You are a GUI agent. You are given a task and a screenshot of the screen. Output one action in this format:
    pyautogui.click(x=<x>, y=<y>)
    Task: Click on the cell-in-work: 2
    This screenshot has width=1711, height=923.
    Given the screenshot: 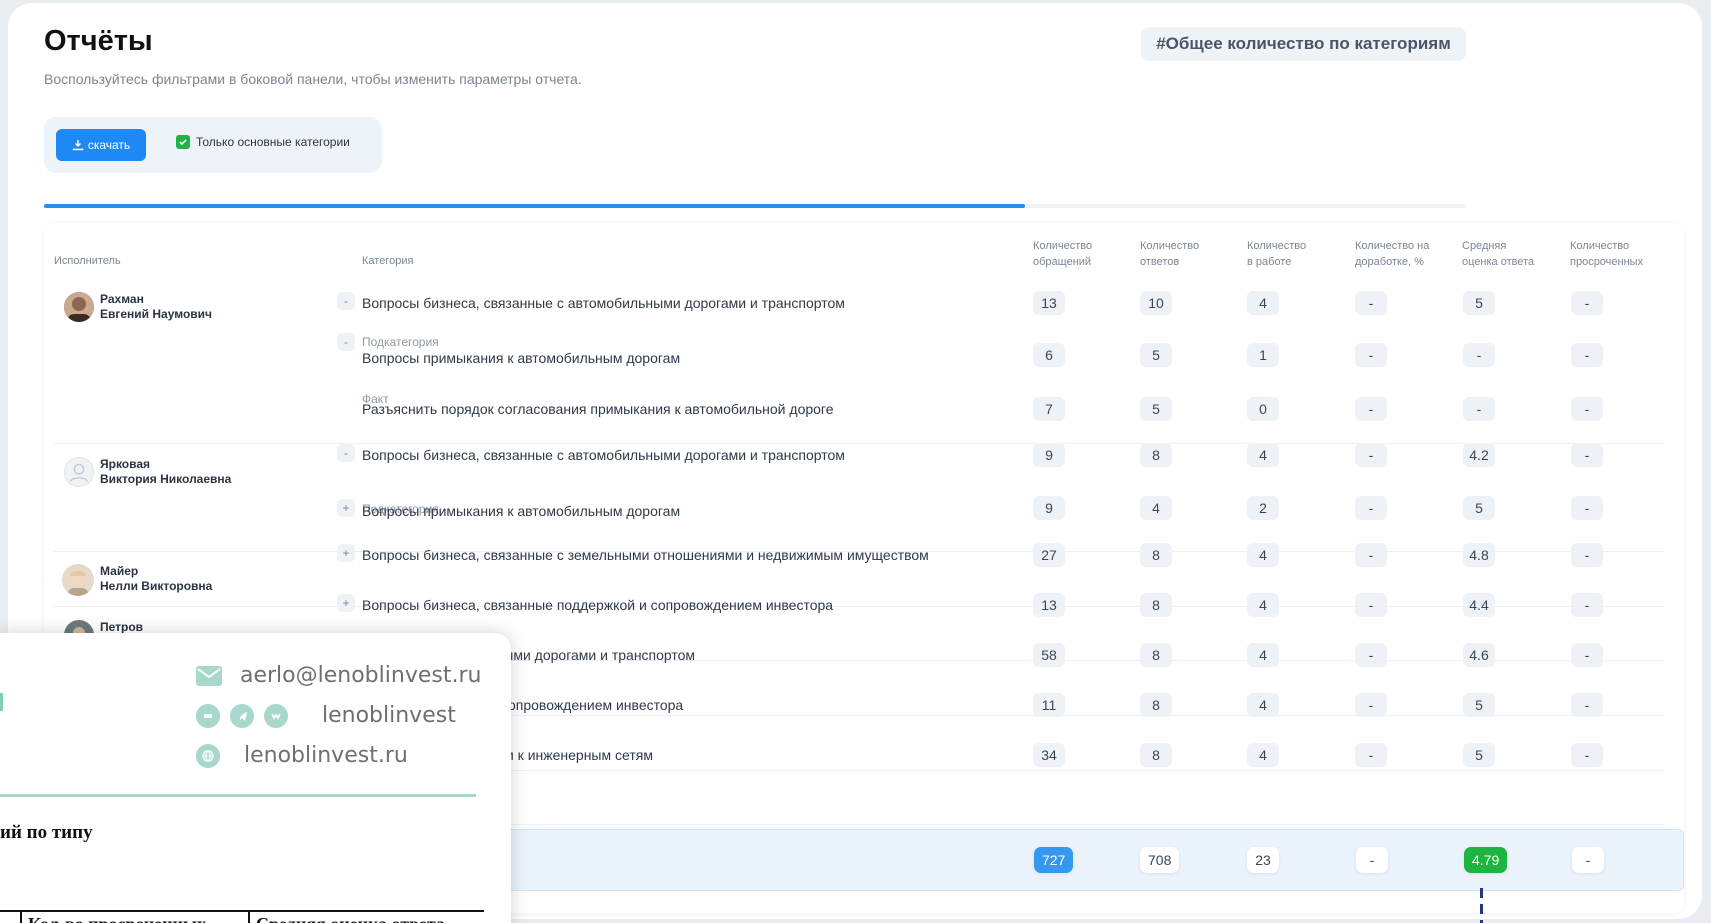 What is the action you would take?
    pyautogui.click(x=1263, y=508)
    